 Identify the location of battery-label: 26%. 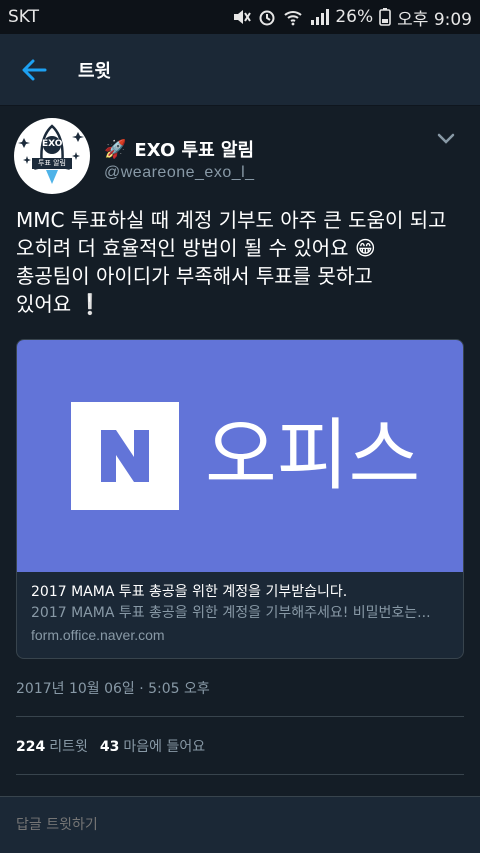
(354, 17).